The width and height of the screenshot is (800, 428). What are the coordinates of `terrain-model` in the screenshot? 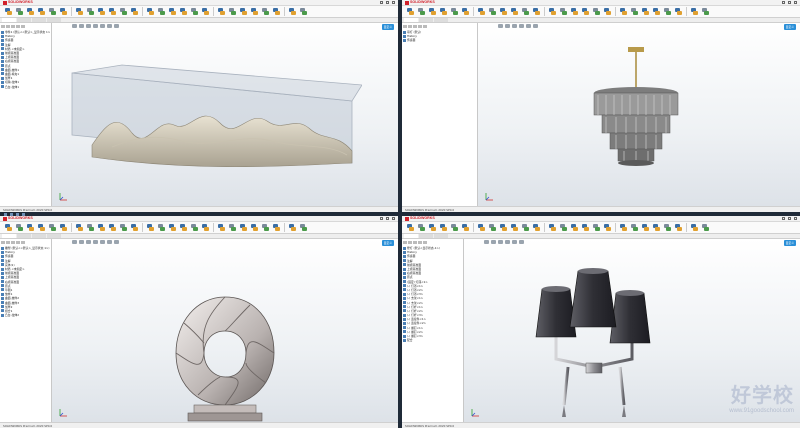 It's located at (212, 123).